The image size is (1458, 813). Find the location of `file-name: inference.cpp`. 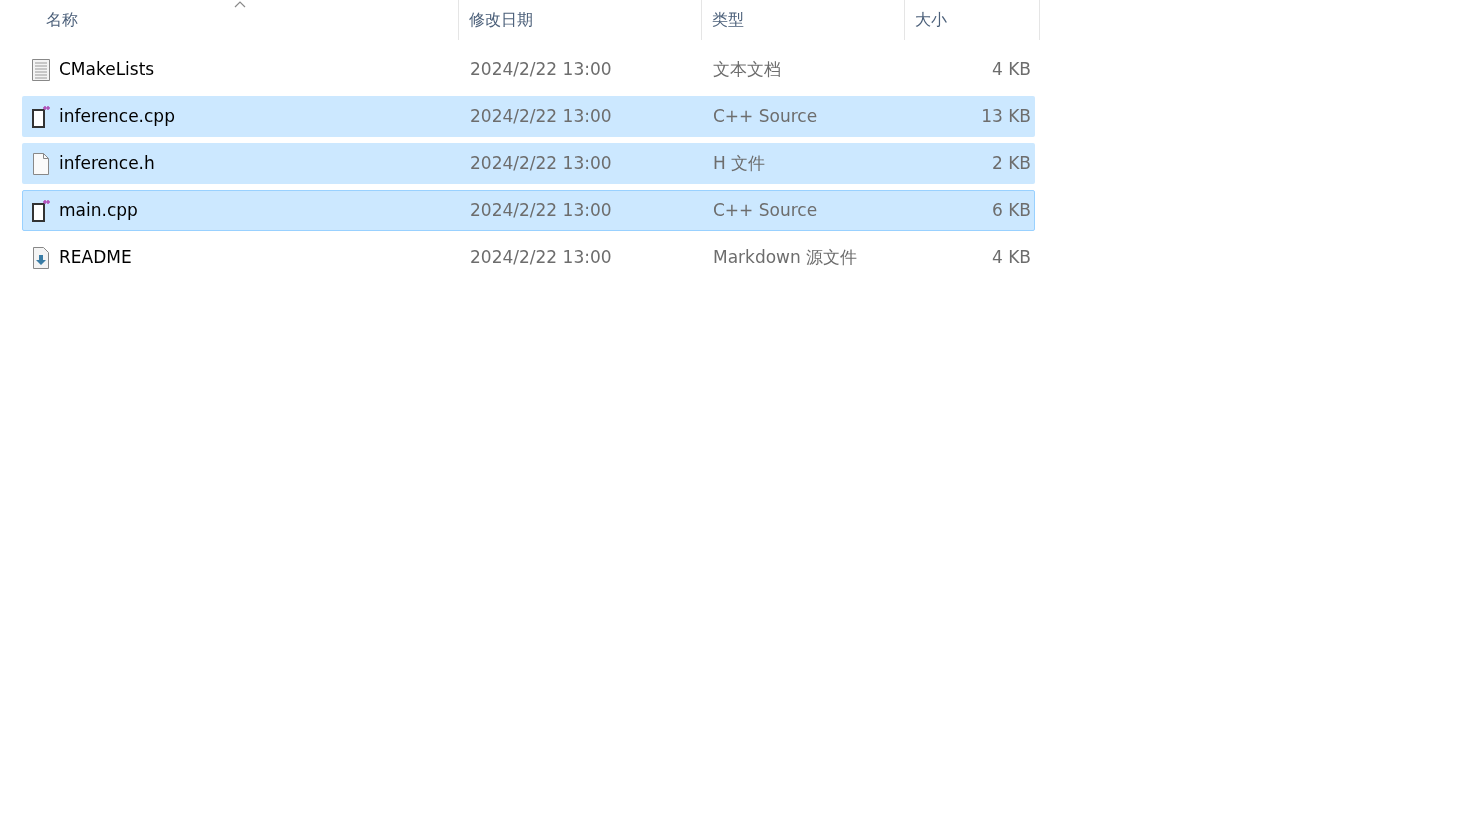

file-name: inference.cpp is located at coordinates (117, 116).